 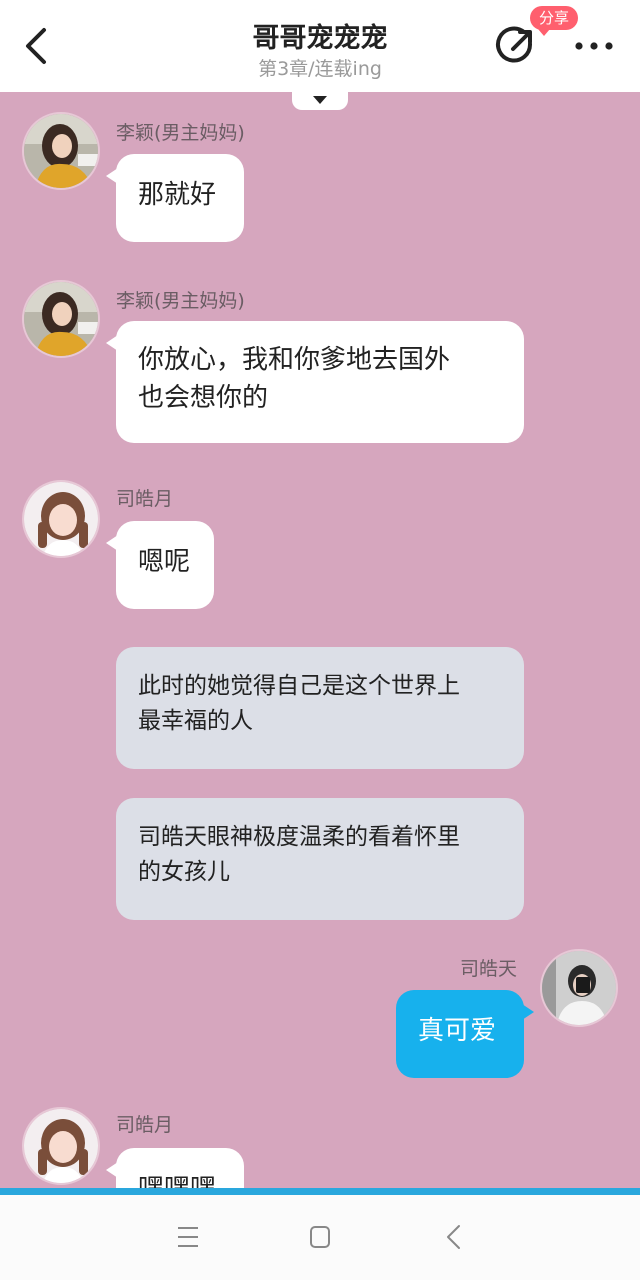 I want to click on share-badge: 分享, so click(x=554, y=21).